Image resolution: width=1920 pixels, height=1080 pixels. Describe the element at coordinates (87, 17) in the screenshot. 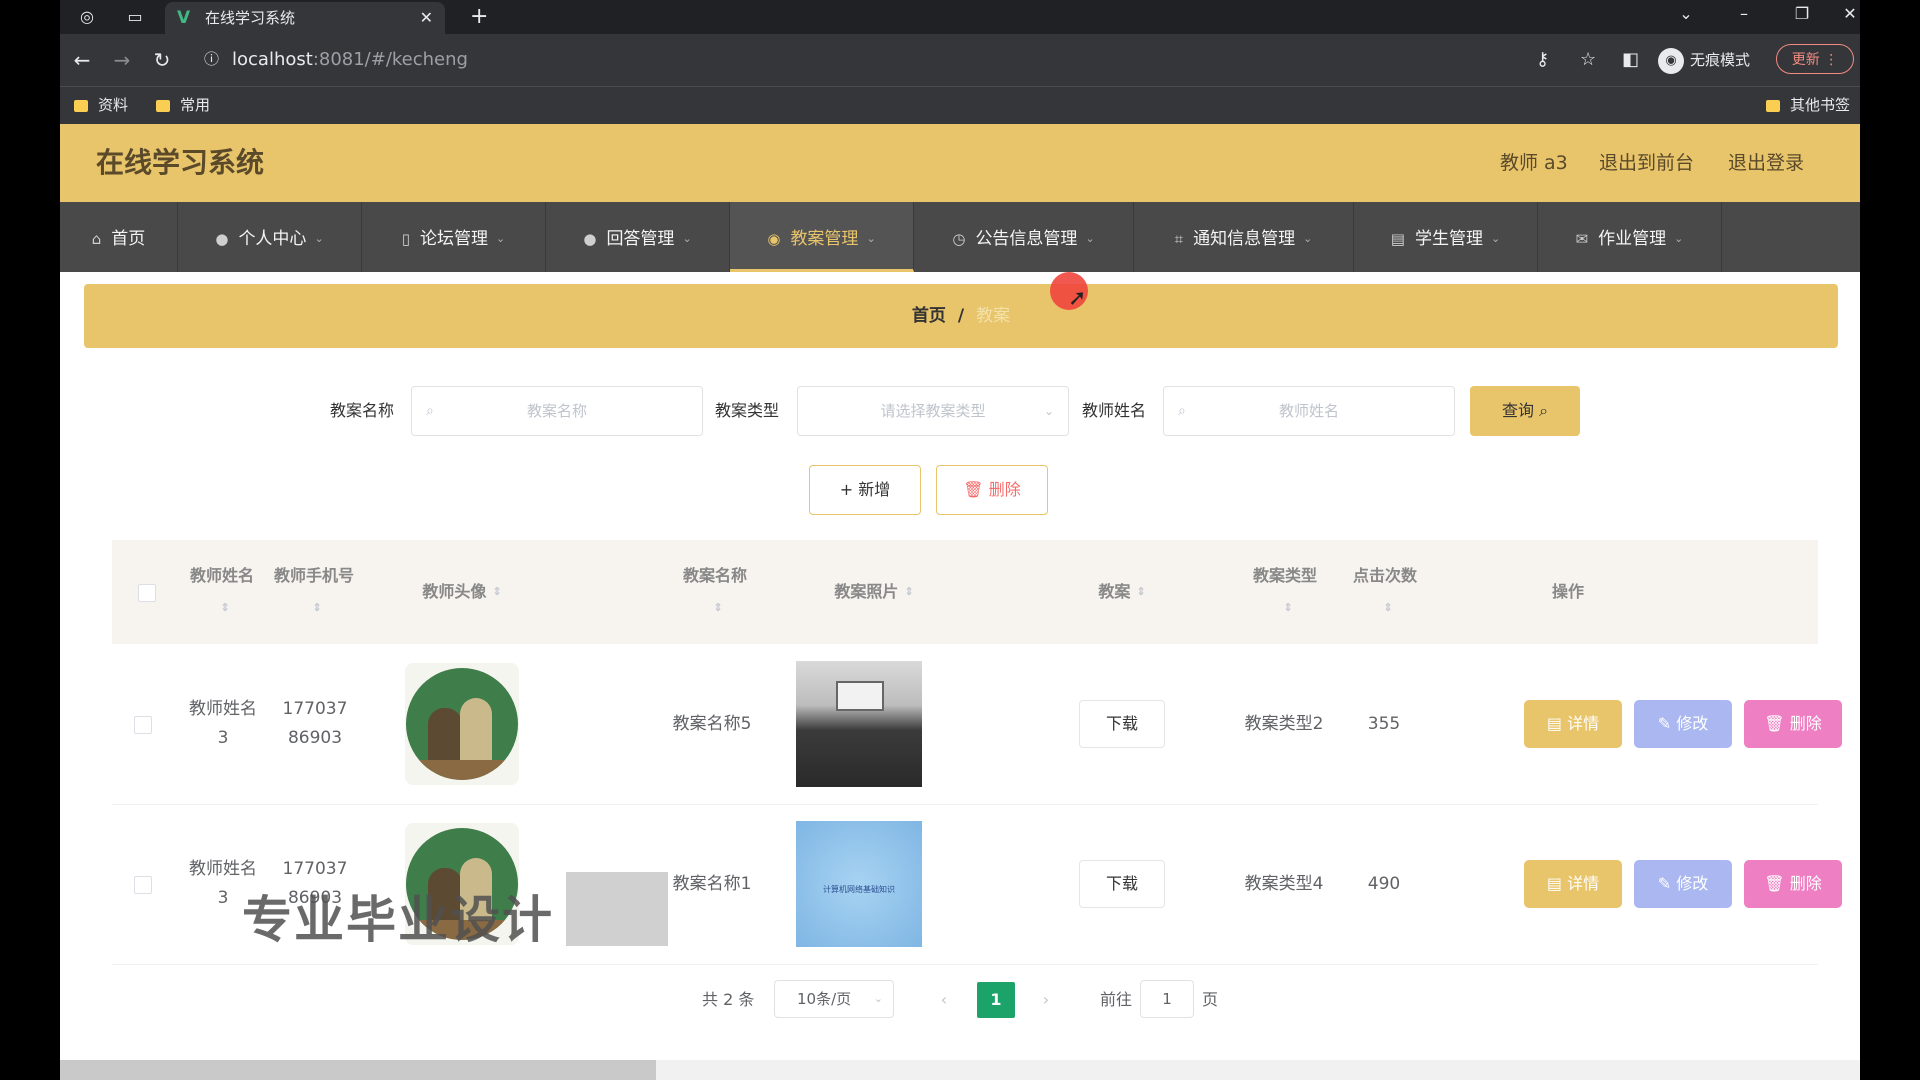

I see `globe-icon: ◎` at that location.